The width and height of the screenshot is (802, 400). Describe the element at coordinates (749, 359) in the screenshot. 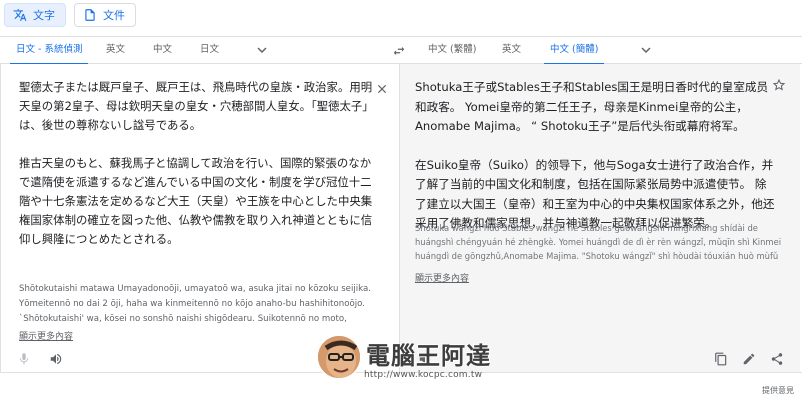

I see `edit-icon` at that location.